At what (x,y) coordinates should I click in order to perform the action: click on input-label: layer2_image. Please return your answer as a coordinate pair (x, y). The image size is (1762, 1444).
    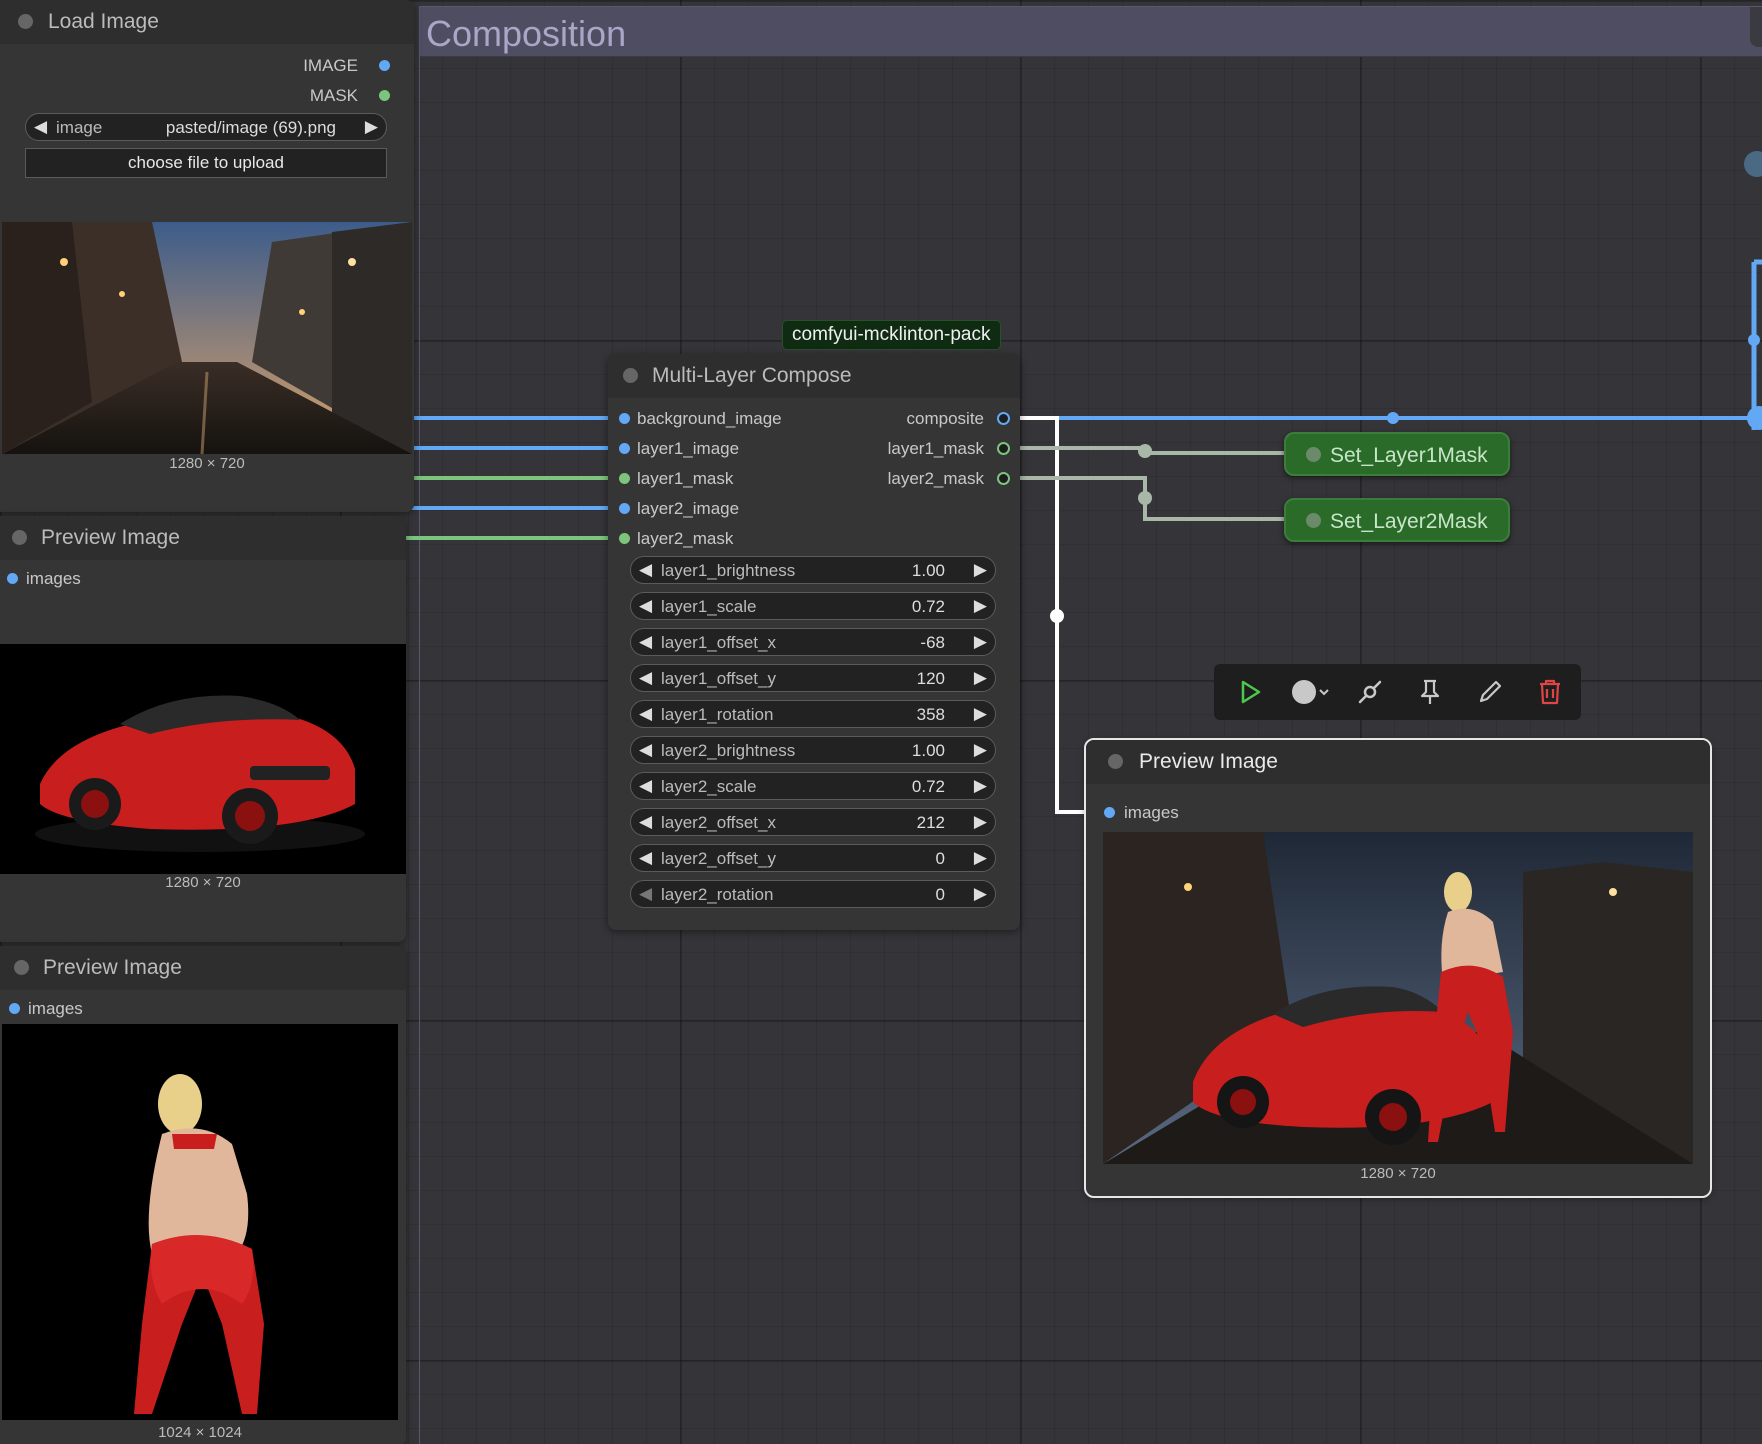
    Looking at the image, I should click on (688, 508).